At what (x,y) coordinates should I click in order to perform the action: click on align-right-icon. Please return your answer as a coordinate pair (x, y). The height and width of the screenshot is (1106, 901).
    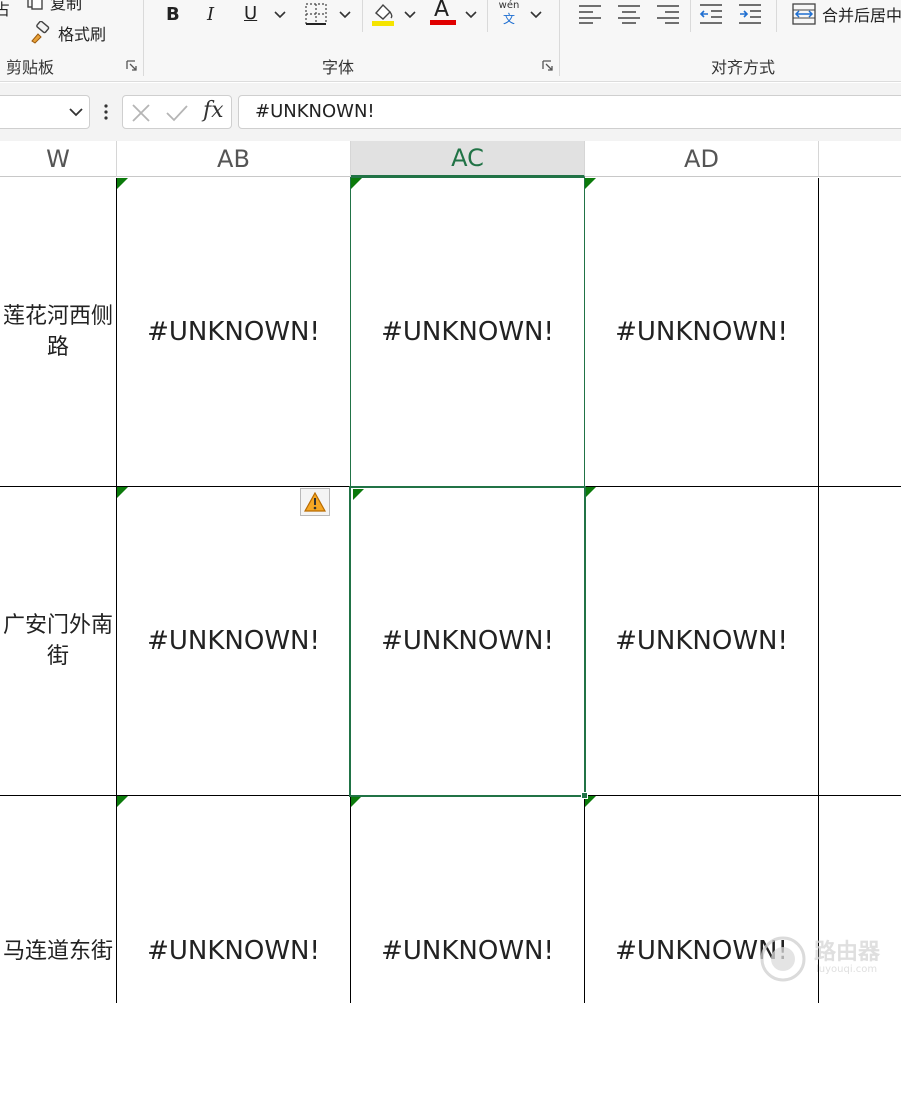
    Looking at the image, I should click on (668, 14).